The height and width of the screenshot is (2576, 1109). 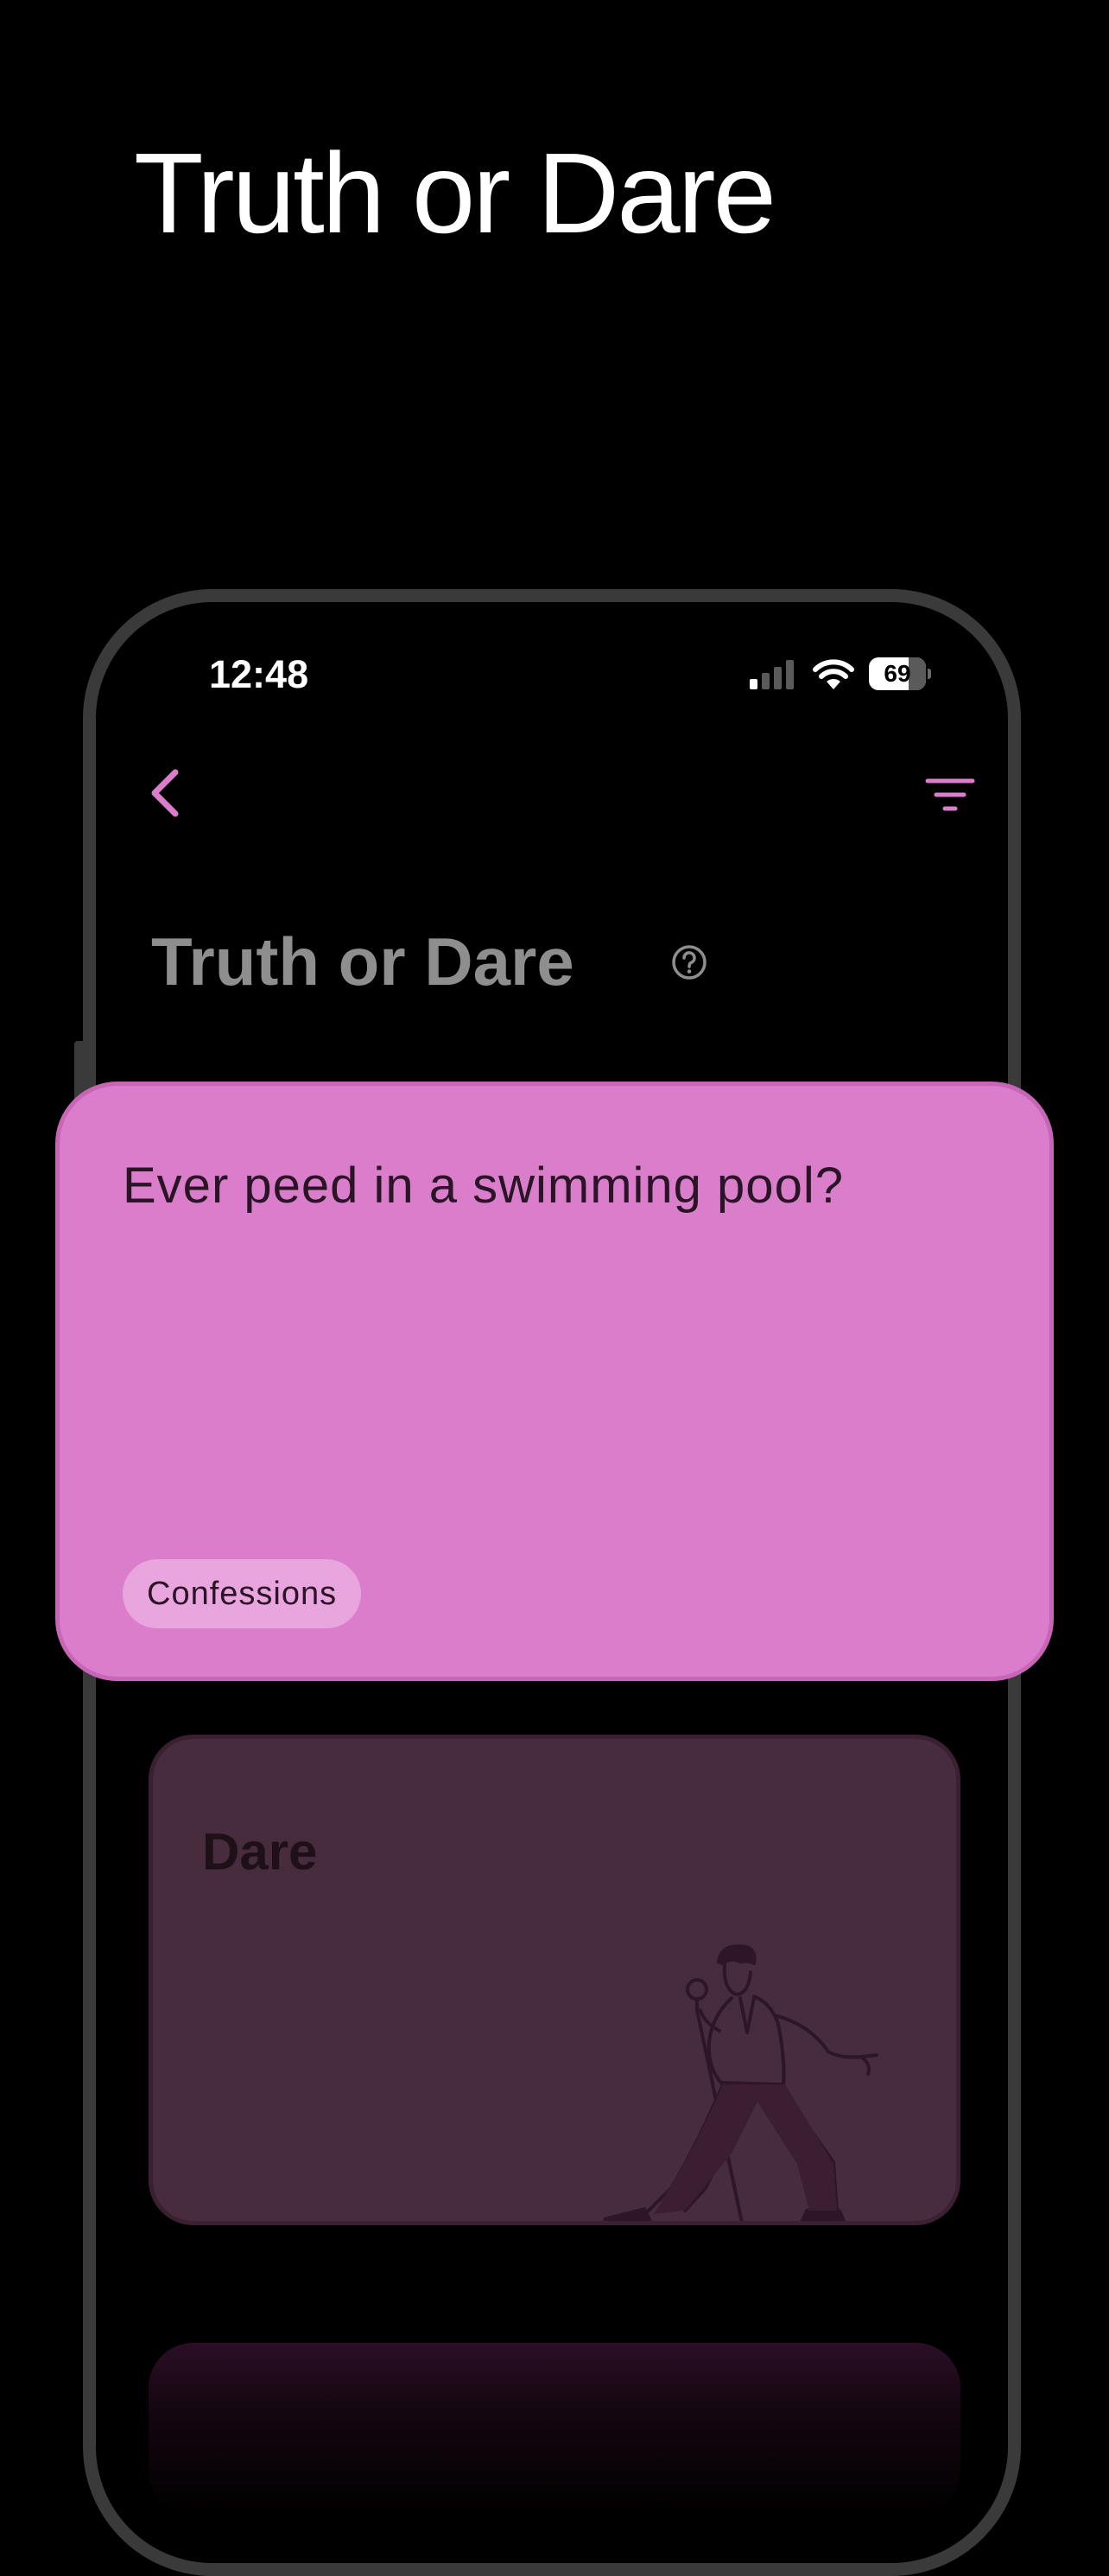 I want to click on dare-card: Dare, so click(x=554, y=1980).